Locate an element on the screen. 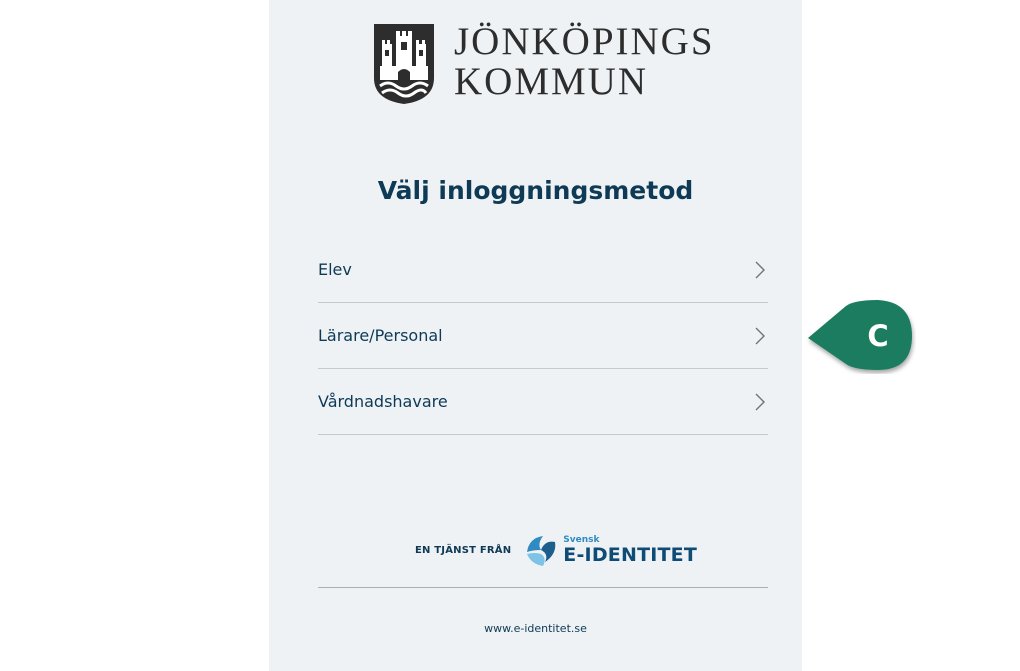 The width and height of the screenshot is (1020, 671). annotation-callout-c: C is located at coordinates (861, 336).